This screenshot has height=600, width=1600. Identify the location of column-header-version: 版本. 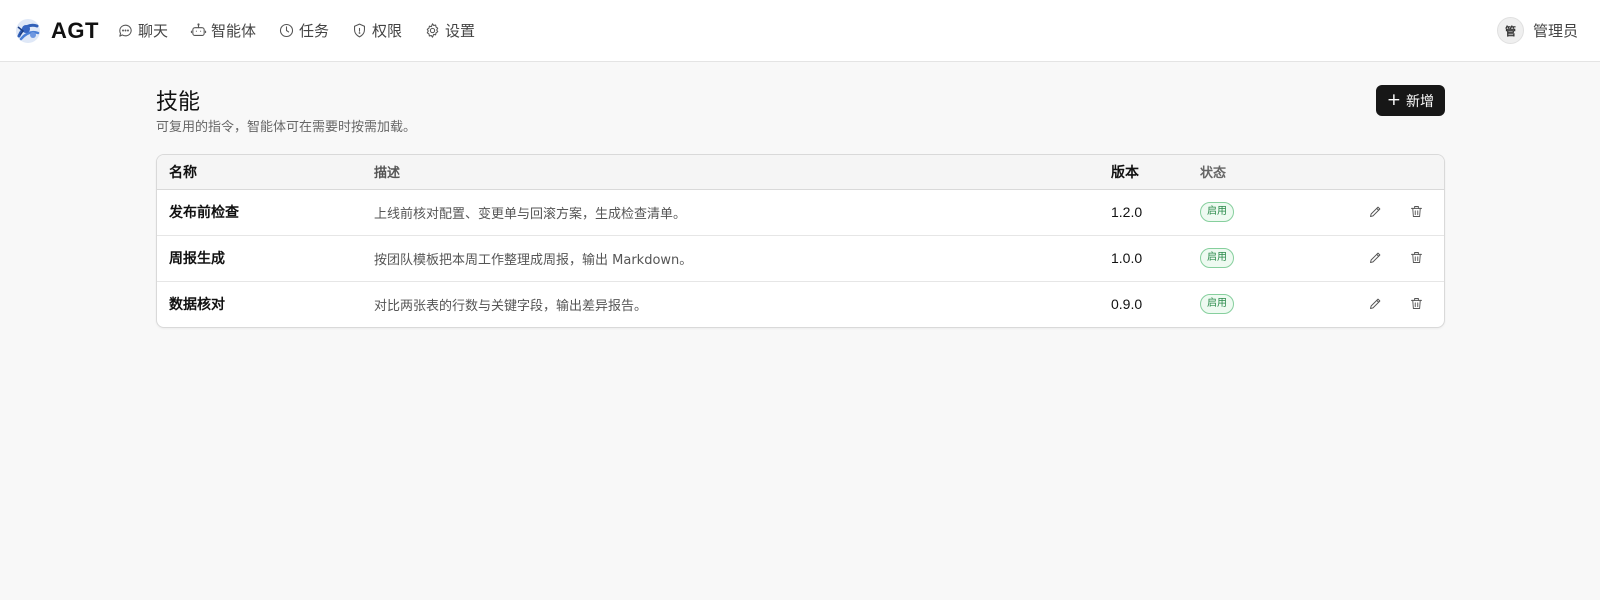
(1143, 172).